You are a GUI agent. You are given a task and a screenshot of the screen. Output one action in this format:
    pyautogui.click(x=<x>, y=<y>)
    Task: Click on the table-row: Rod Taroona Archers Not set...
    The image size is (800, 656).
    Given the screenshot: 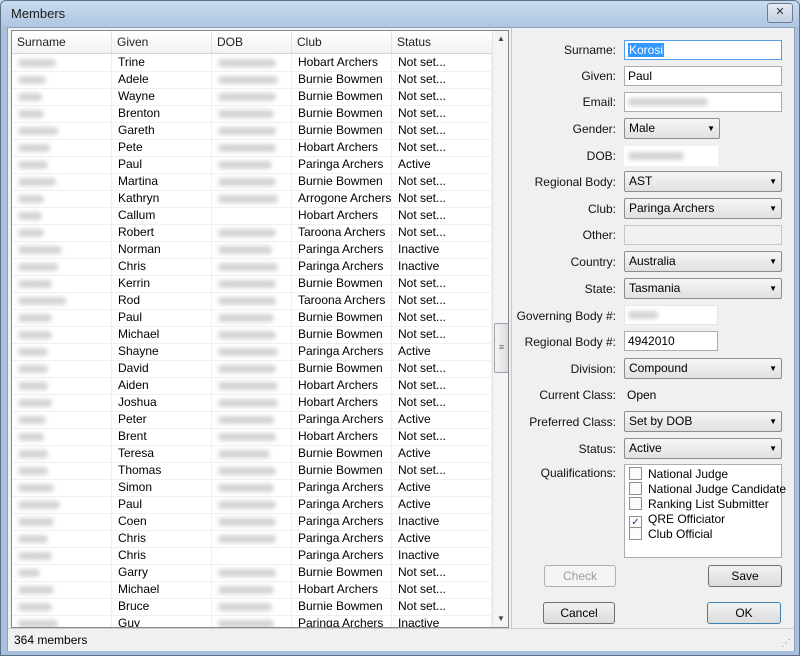 What is the action you would take?
    pyautogui.click(x=252, y=301)
    